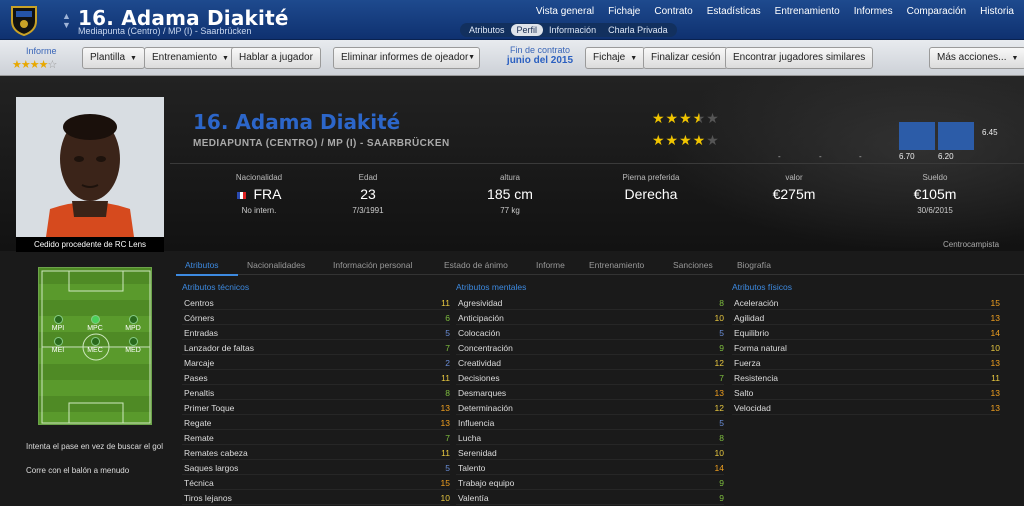 The width and height of the screenshot is (1024, 506). What do you see at coordinates (799, 58) in the screenshot?
I see `encontrar-similares-button: Encontrar jugadores similares` at bounding box center [799, 58].